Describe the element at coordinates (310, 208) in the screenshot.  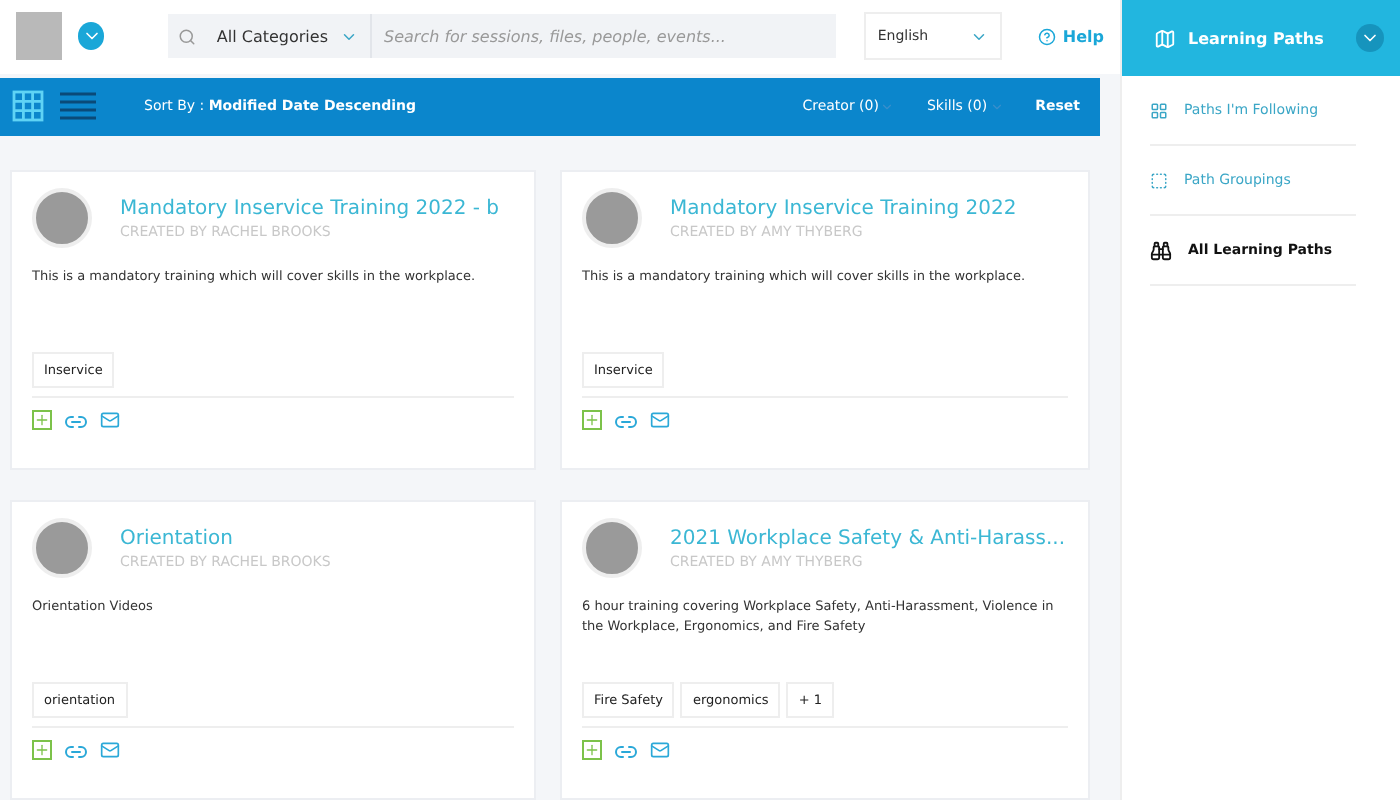
I see `card-title: Mandatory Inservice Training 2022 - b` at that location.